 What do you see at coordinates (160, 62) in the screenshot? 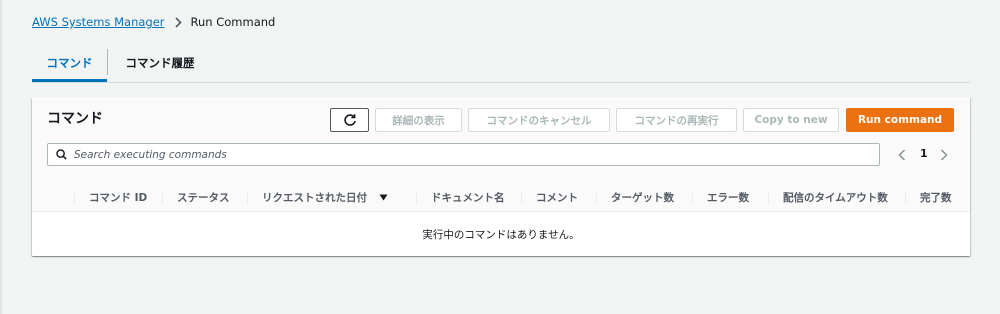
I see `tab-command-history: コマンド履歴` at bounding box center [160, 62].